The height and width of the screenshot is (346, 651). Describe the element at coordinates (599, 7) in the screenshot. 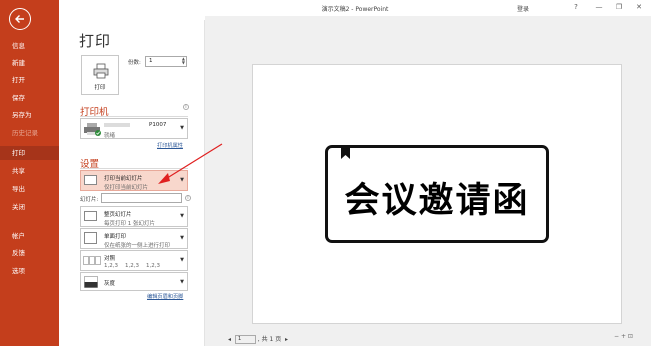

I see `minimize-button: —` at that location.